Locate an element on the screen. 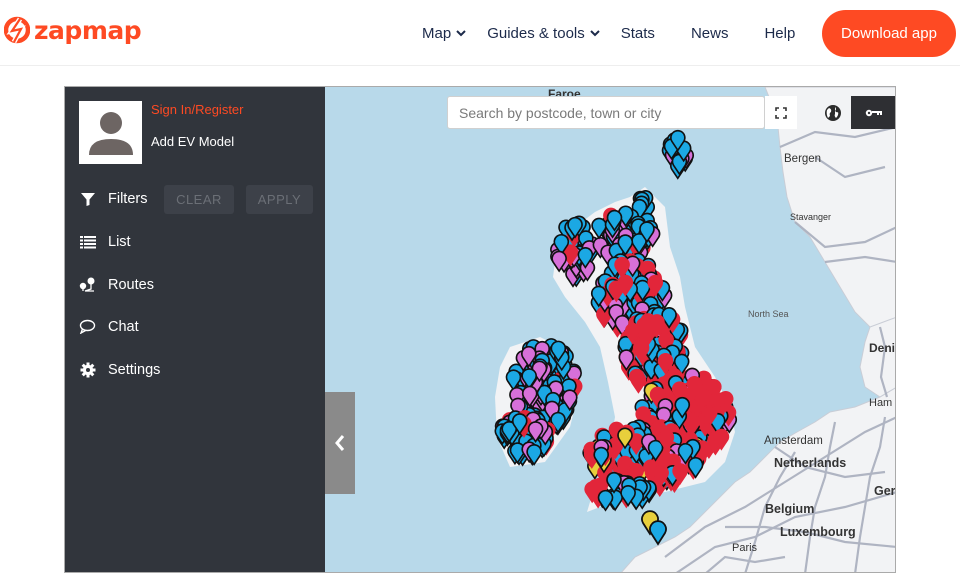 The width and height of the screenshot is (960, 573). nav-map: Map is located at coordinates (444, 33).